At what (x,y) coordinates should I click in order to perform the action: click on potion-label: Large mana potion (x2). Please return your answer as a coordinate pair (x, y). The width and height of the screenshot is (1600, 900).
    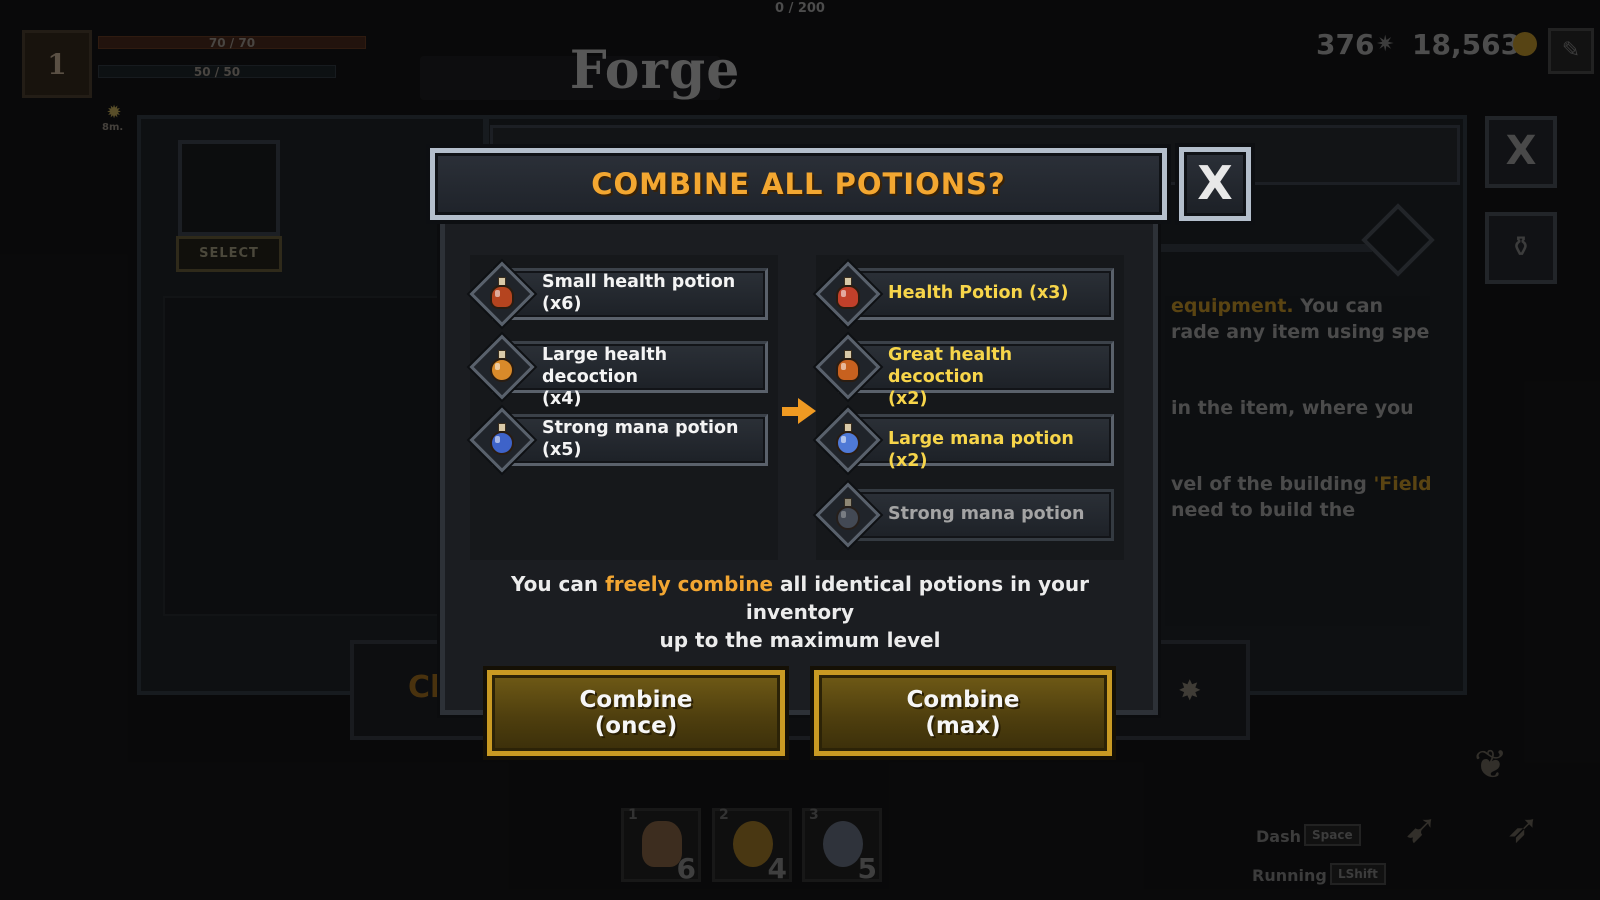
    Looking at the image, I should click on (981, 450).